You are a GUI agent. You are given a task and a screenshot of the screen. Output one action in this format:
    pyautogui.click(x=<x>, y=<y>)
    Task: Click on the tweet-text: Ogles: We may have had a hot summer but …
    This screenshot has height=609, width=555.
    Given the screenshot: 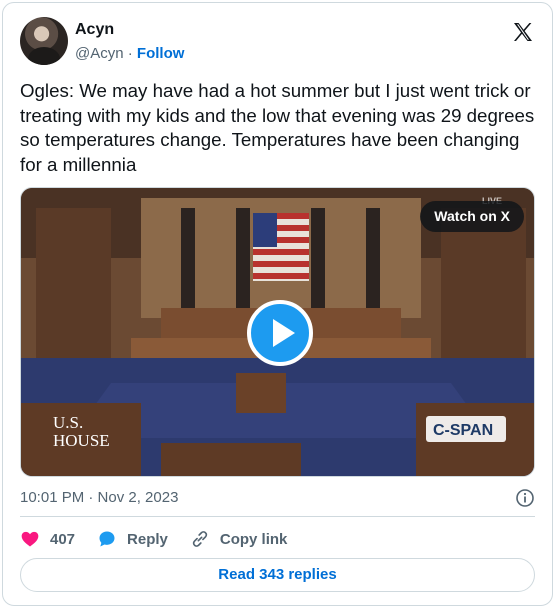 What is the action you would take?
    pyautogui.click(x=277, y=127)
    